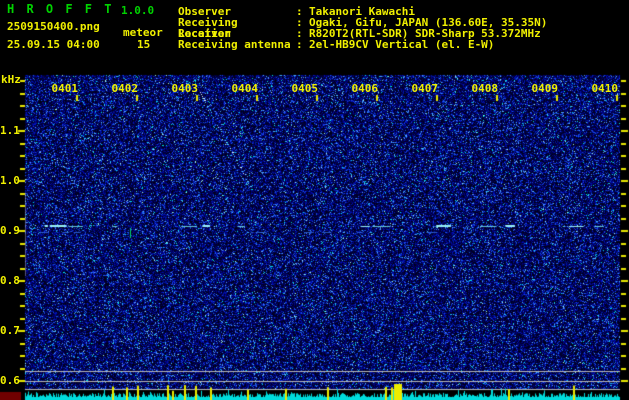 Image resolution: width=629 pixels, height=400 pixels. What do you see at coordinates (10, 330) in the screenshot?
I see `freq-tick-label: 0.7` at bounding box center [10, 330].